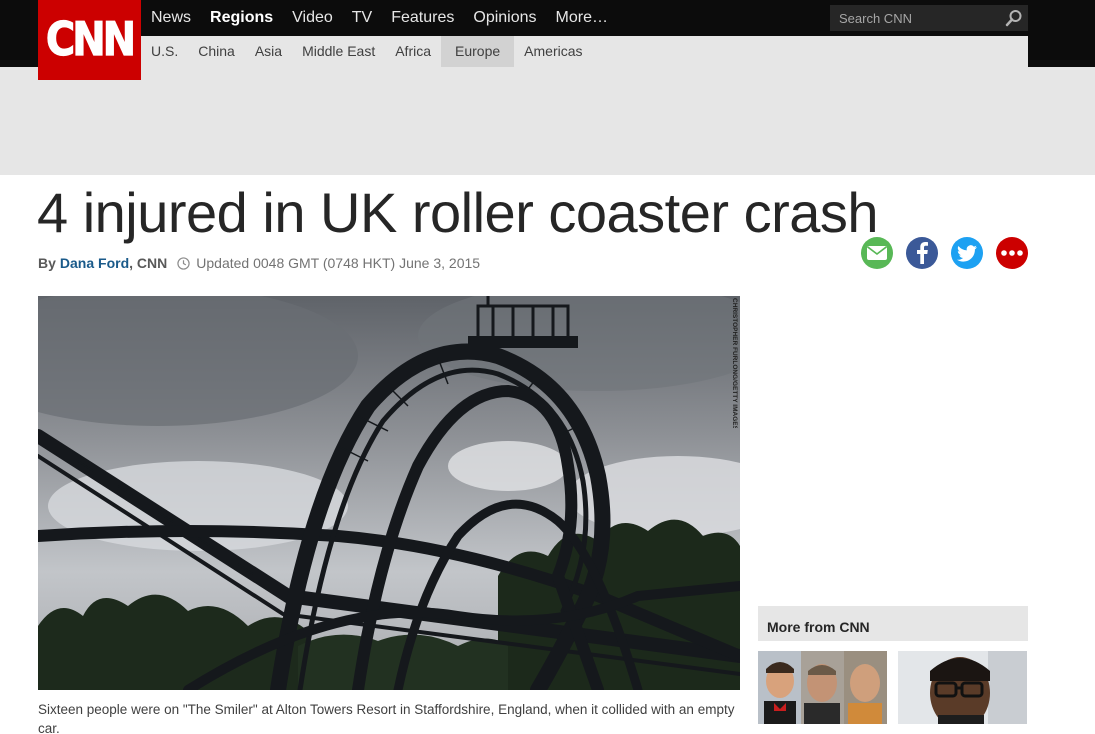  Describe the element at coordinates (912, 18) in the screenshot. I see `search-input` at that location.